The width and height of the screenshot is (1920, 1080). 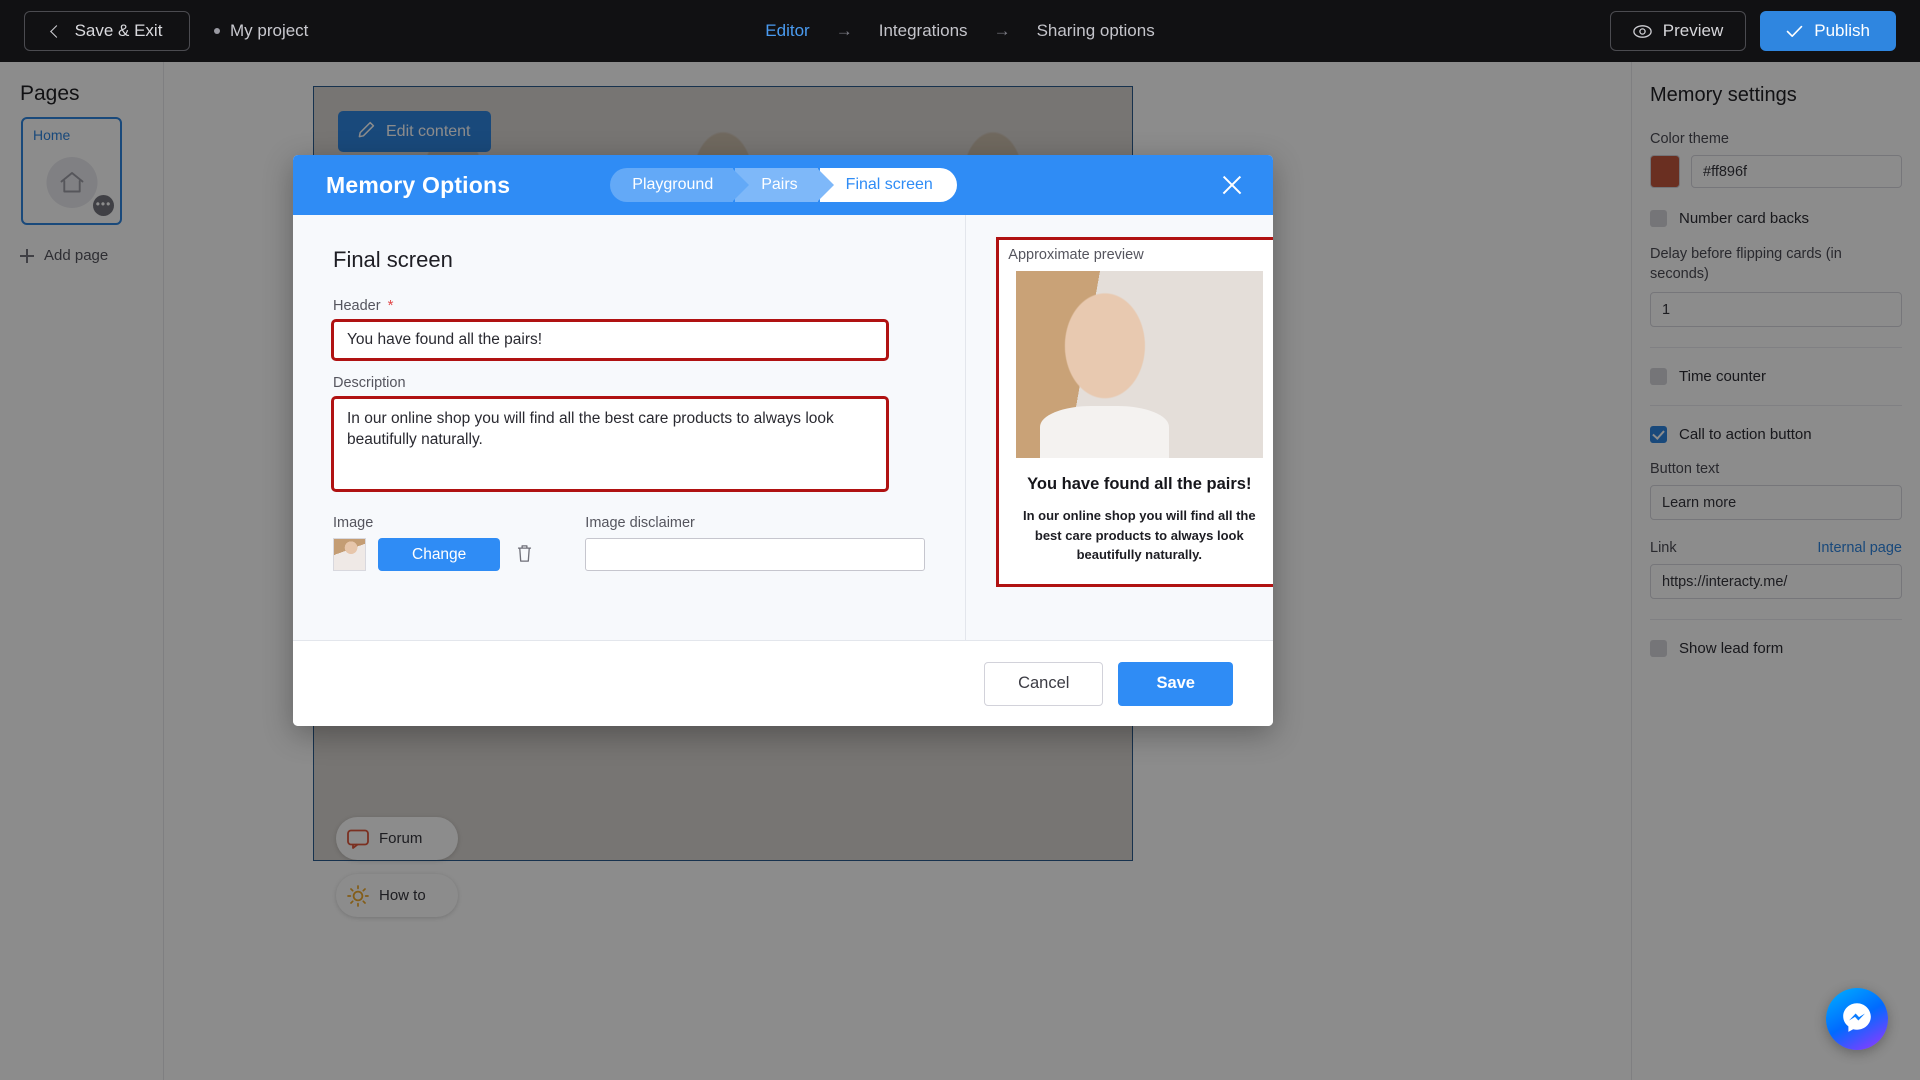 What do you see at coordinates (269, 30) in the screenshot?
I see `project-name-label: My project` at bounding box center [269, 30].